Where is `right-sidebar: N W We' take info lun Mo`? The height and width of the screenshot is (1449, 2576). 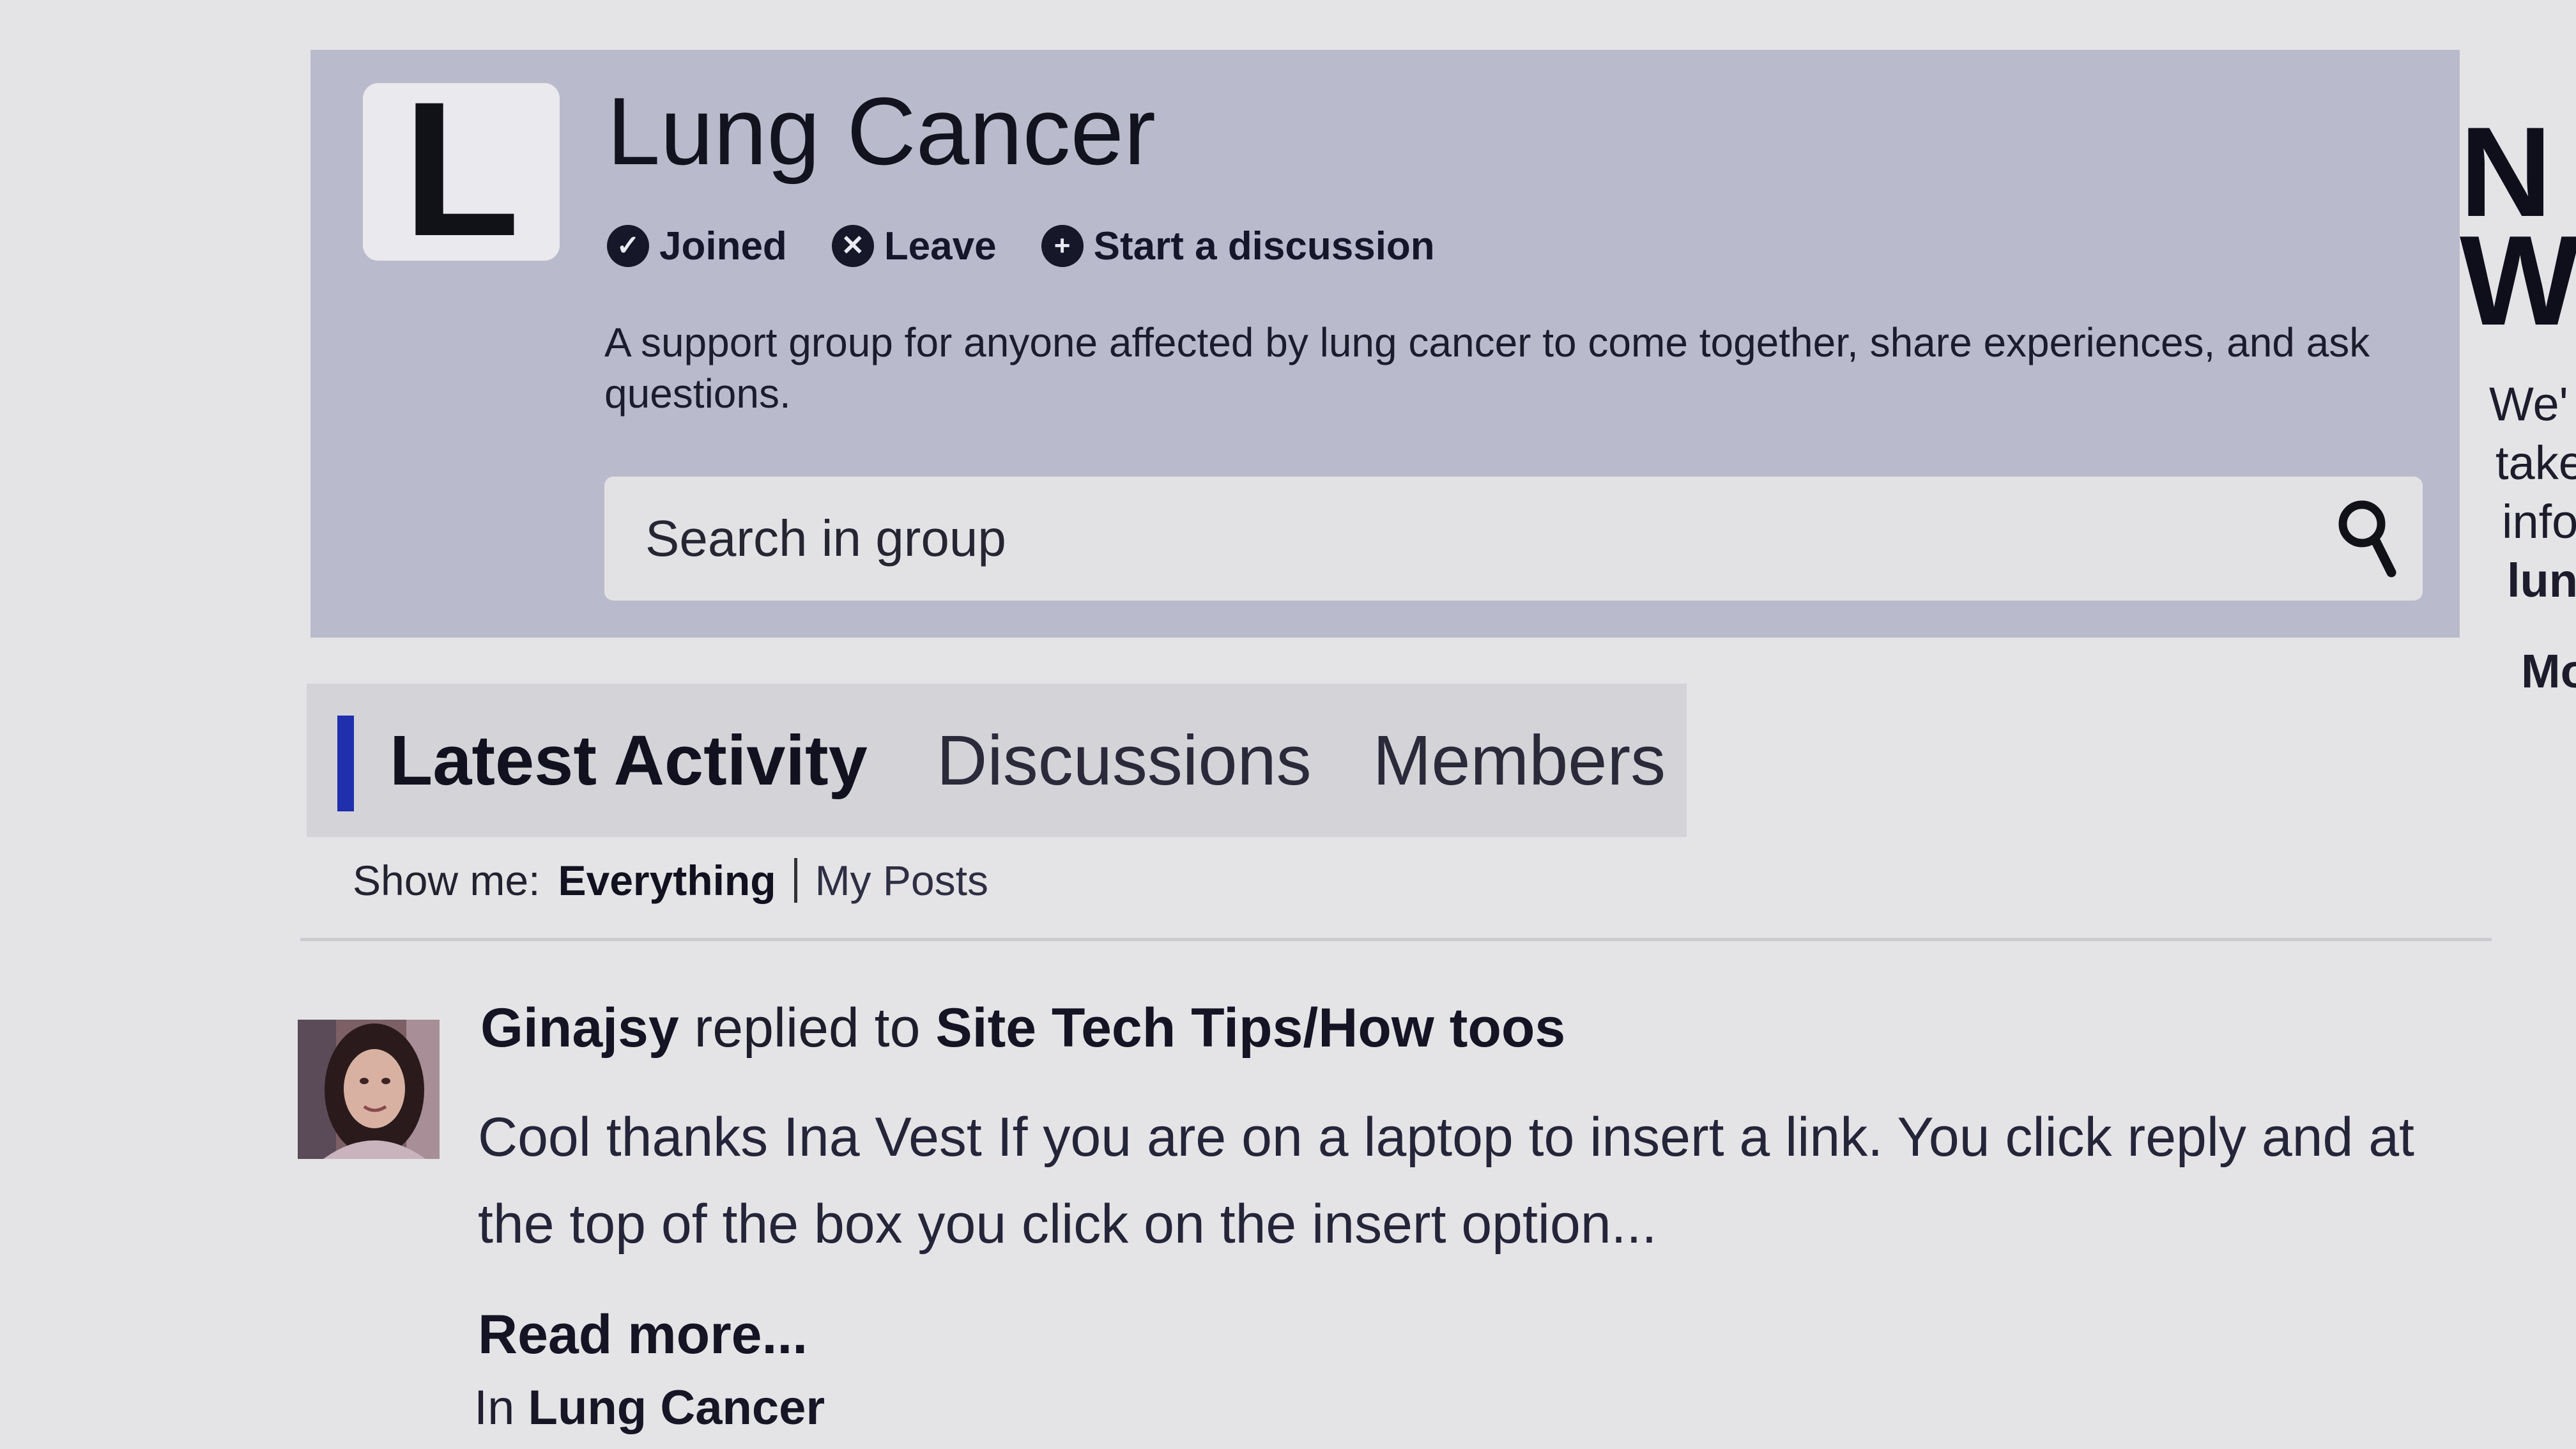
right-sidebar: N W We' take info lun Mo is located at coordinates (2518, 399).